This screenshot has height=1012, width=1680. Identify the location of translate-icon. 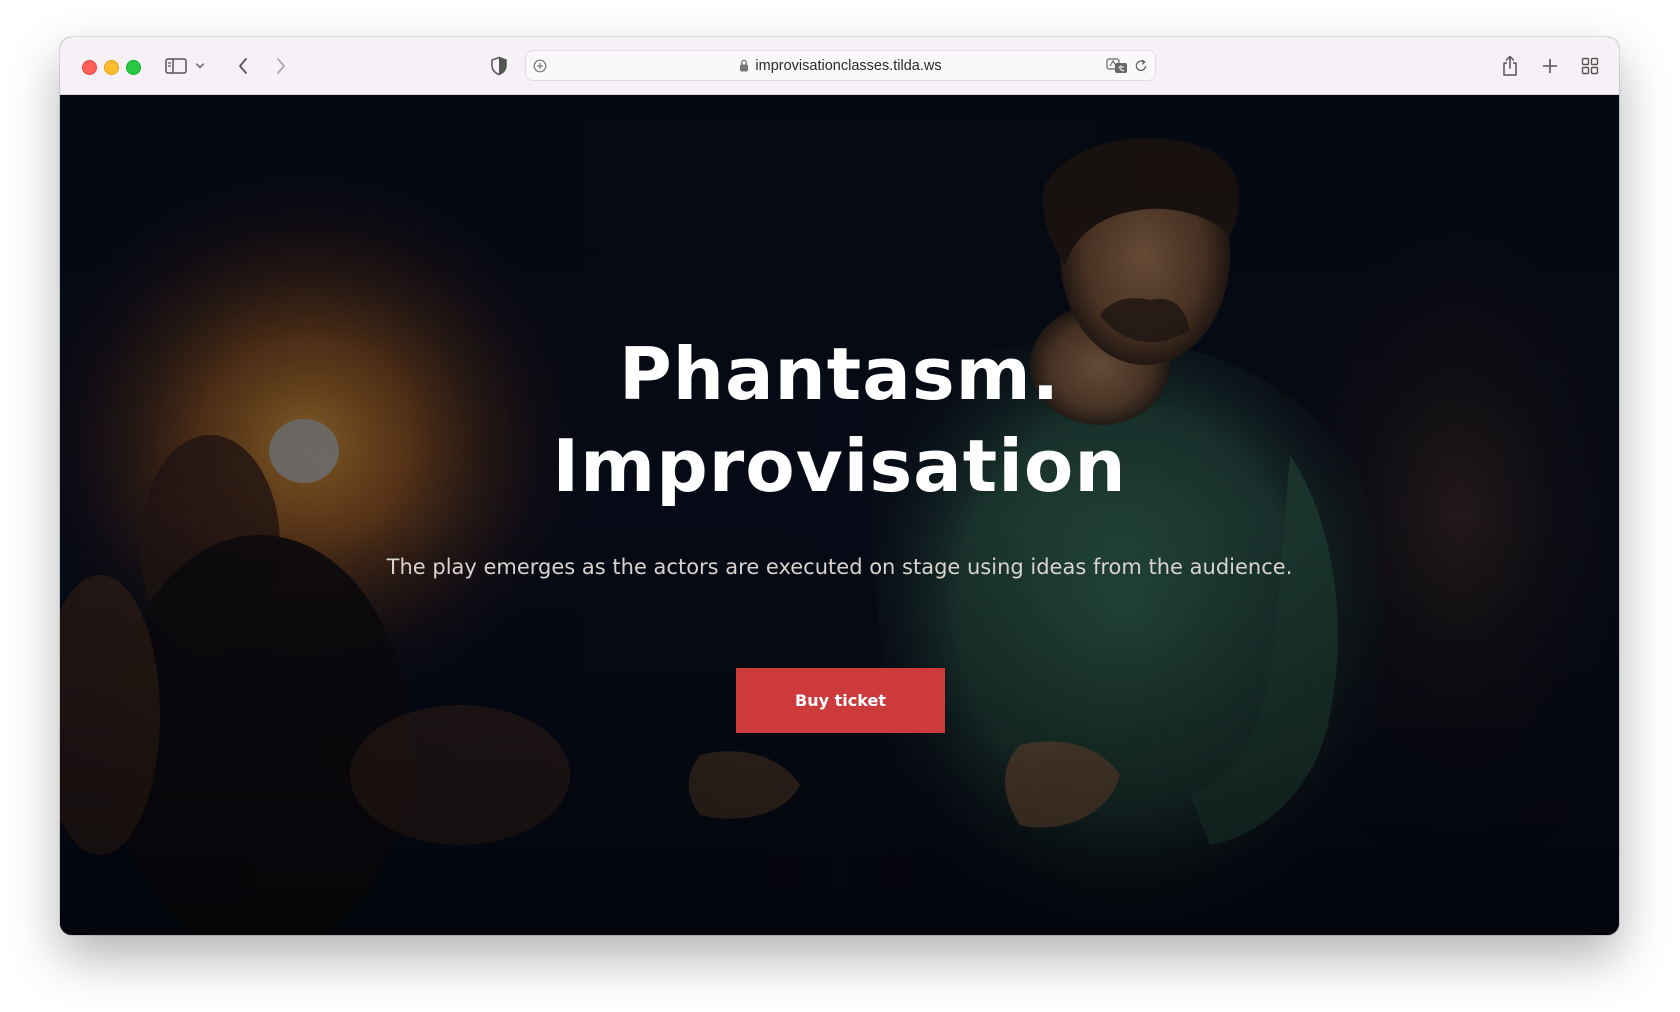
(1116, 65).